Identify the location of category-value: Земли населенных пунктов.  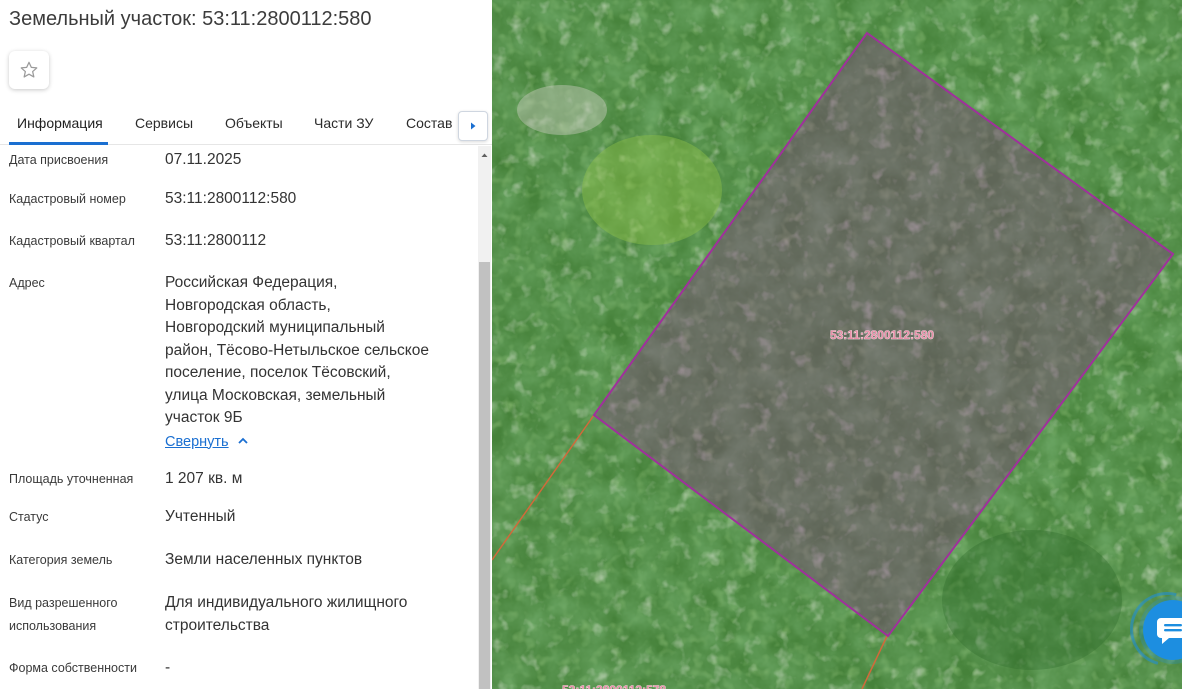
(264, 559).